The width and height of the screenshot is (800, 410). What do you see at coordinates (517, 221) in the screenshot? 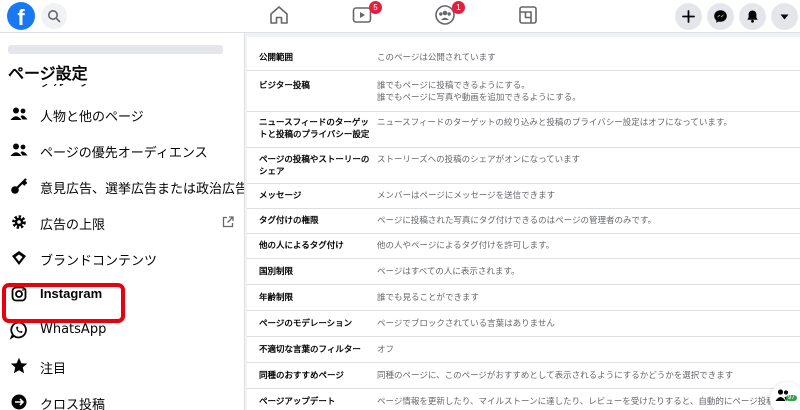
I see `setting-value: ページに投稿された写真にタグ付けできるのはページの管理者のみです。` at bounding box center [517, 221].